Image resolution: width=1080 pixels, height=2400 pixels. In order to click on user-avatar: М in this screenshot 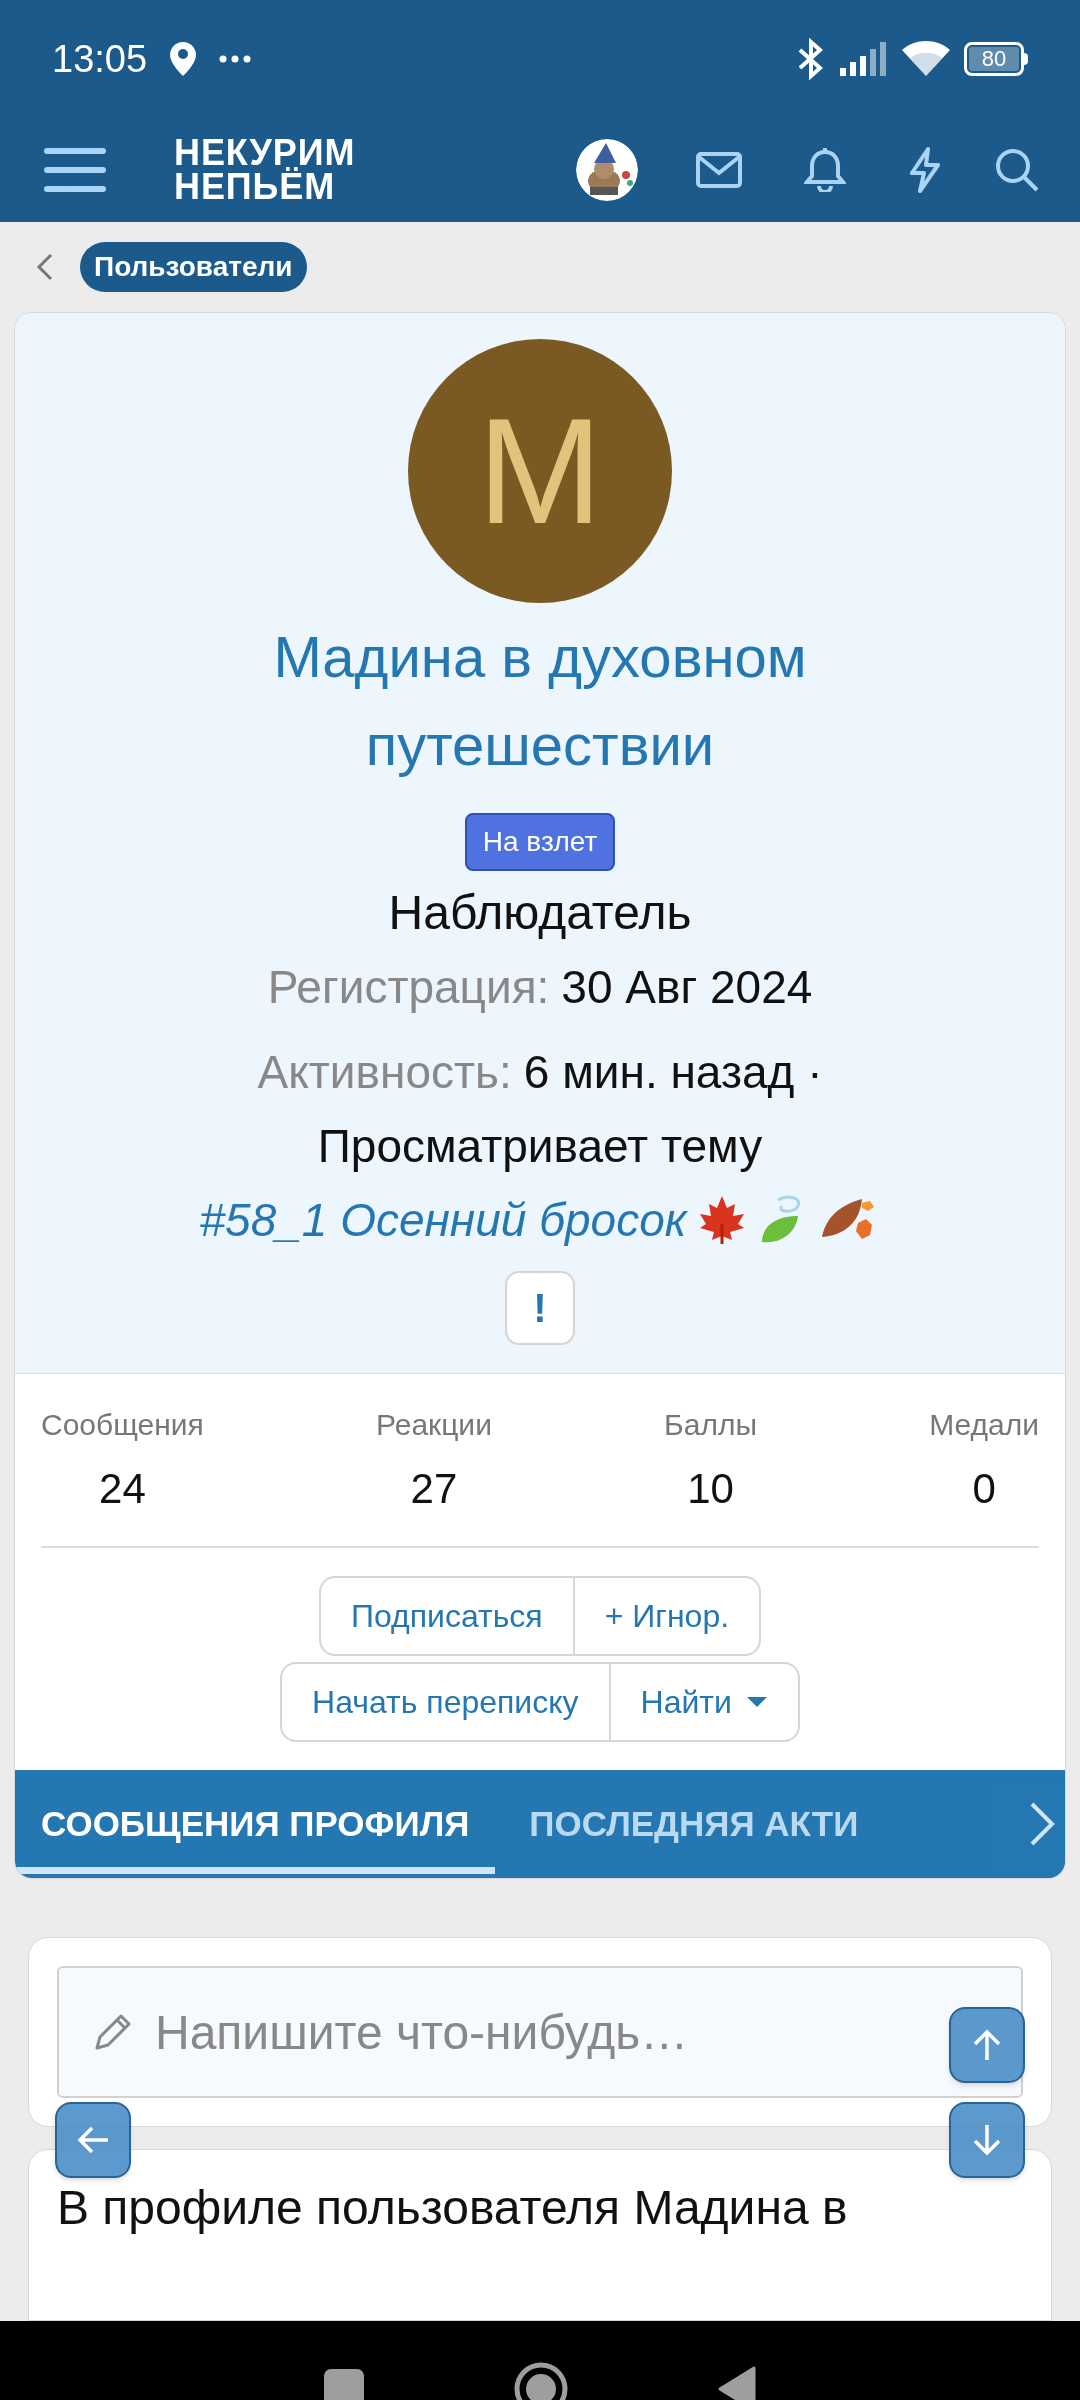, I will do `click(540, 471)`.